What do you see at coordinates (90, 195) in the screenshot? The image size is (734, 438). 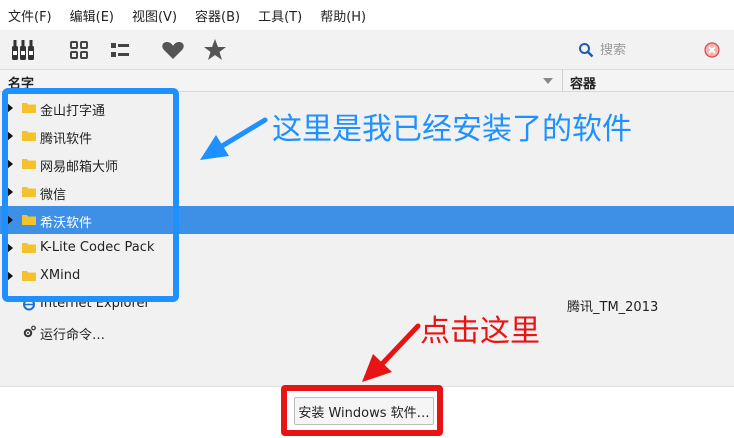 I see `installed-software-highlight` at bounding box center [90, 195].